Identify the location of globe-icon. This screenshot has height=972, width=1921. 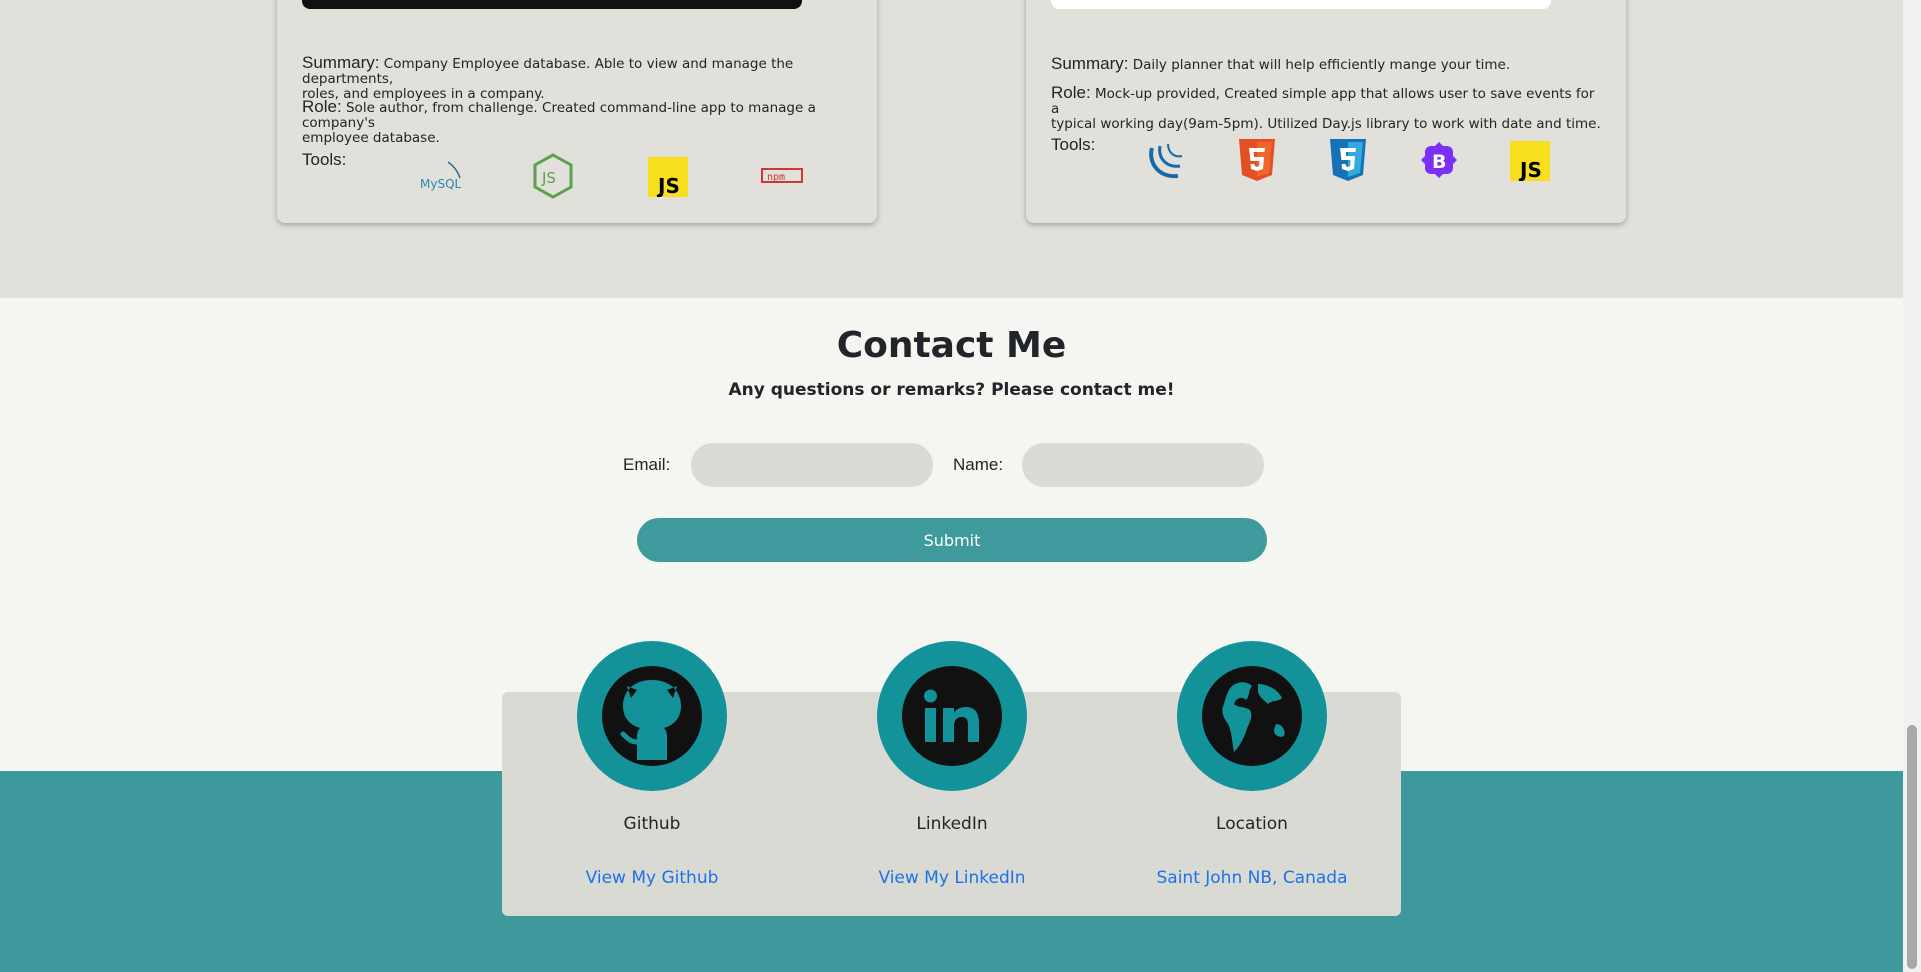
(1252, 716).